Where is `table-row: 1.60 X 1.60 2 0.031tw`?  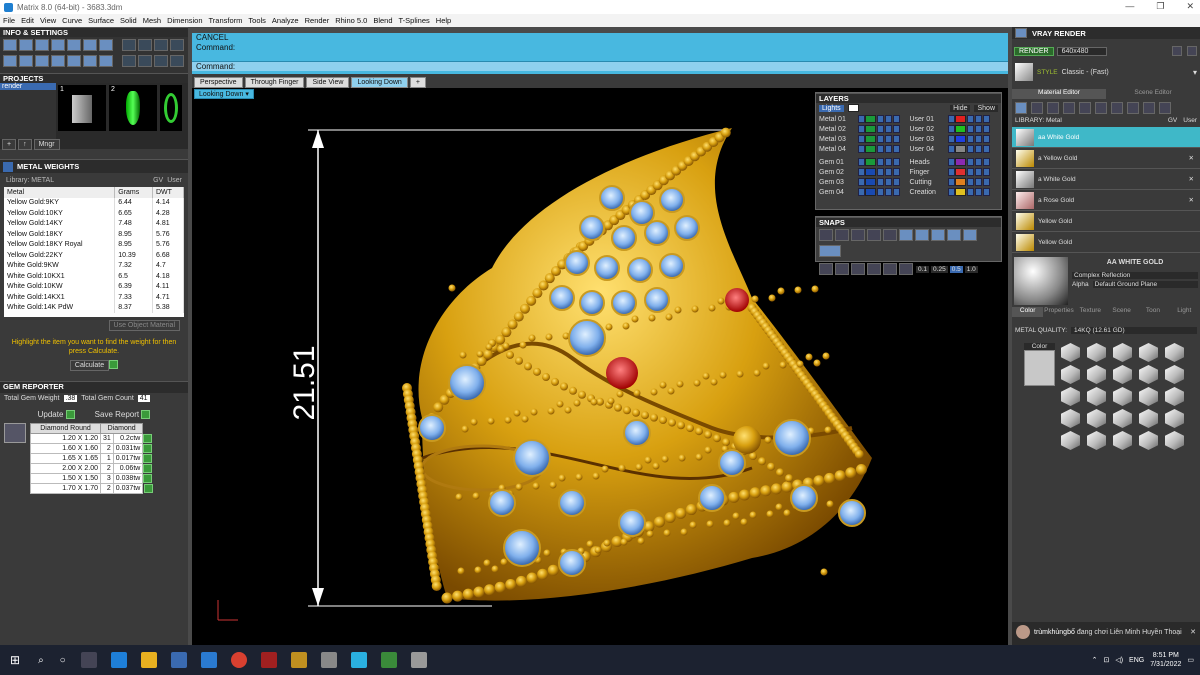 table-row: 1.60 X 1.60 2 0.031tw is located at coordinates (91, 449).